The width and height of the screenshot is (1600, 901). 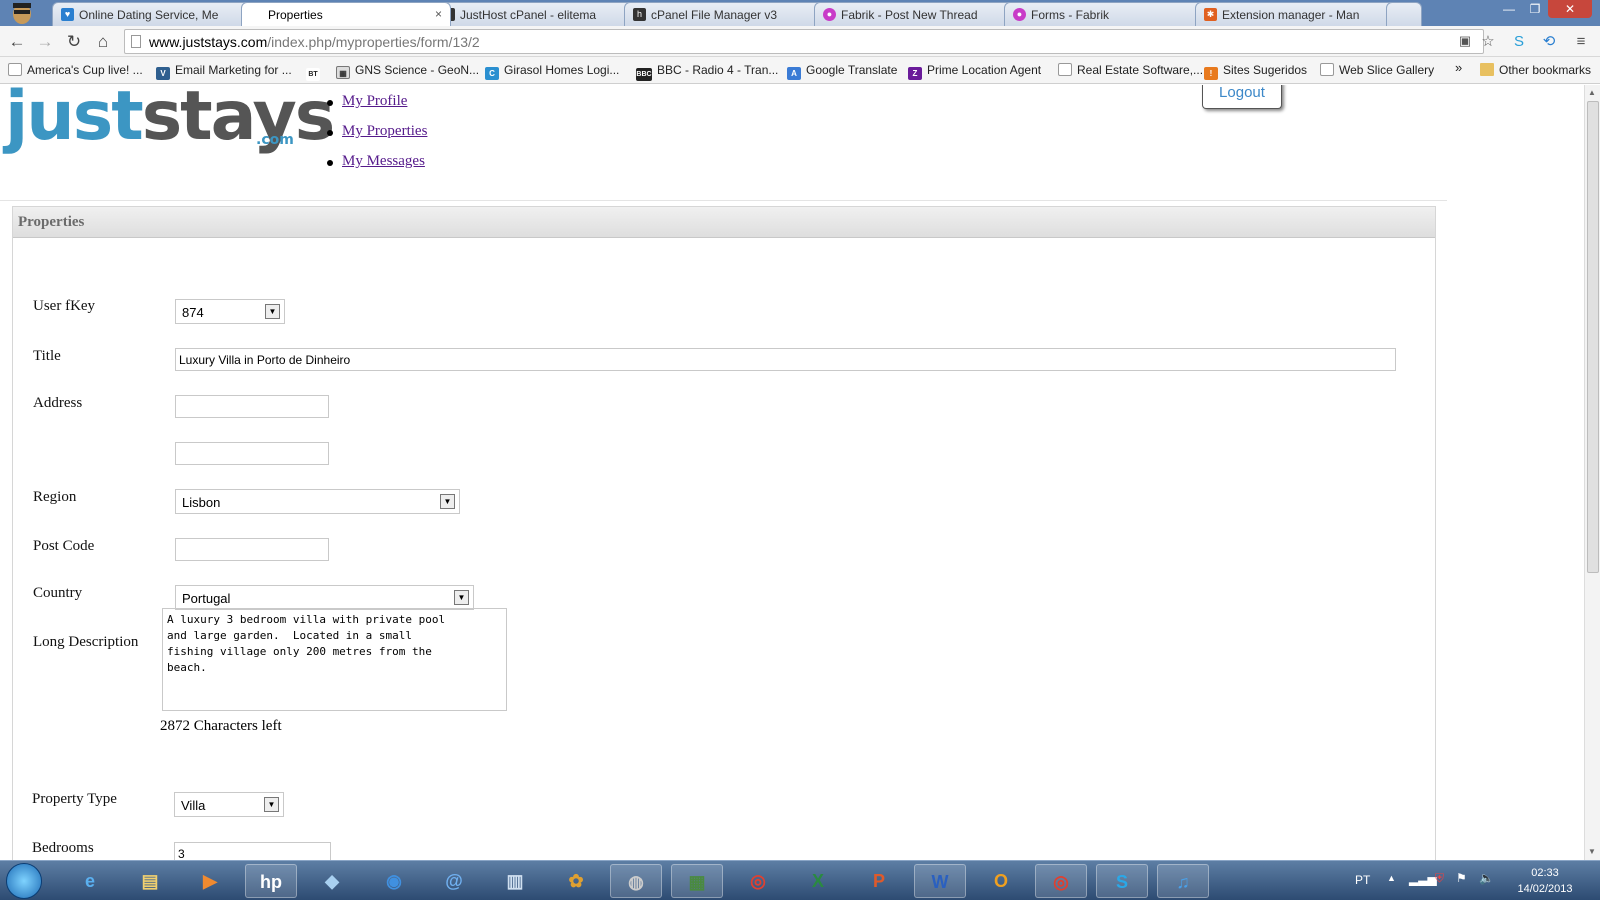 I want to click on property-type-select: Villa ▼, so click(x=229, y=804).